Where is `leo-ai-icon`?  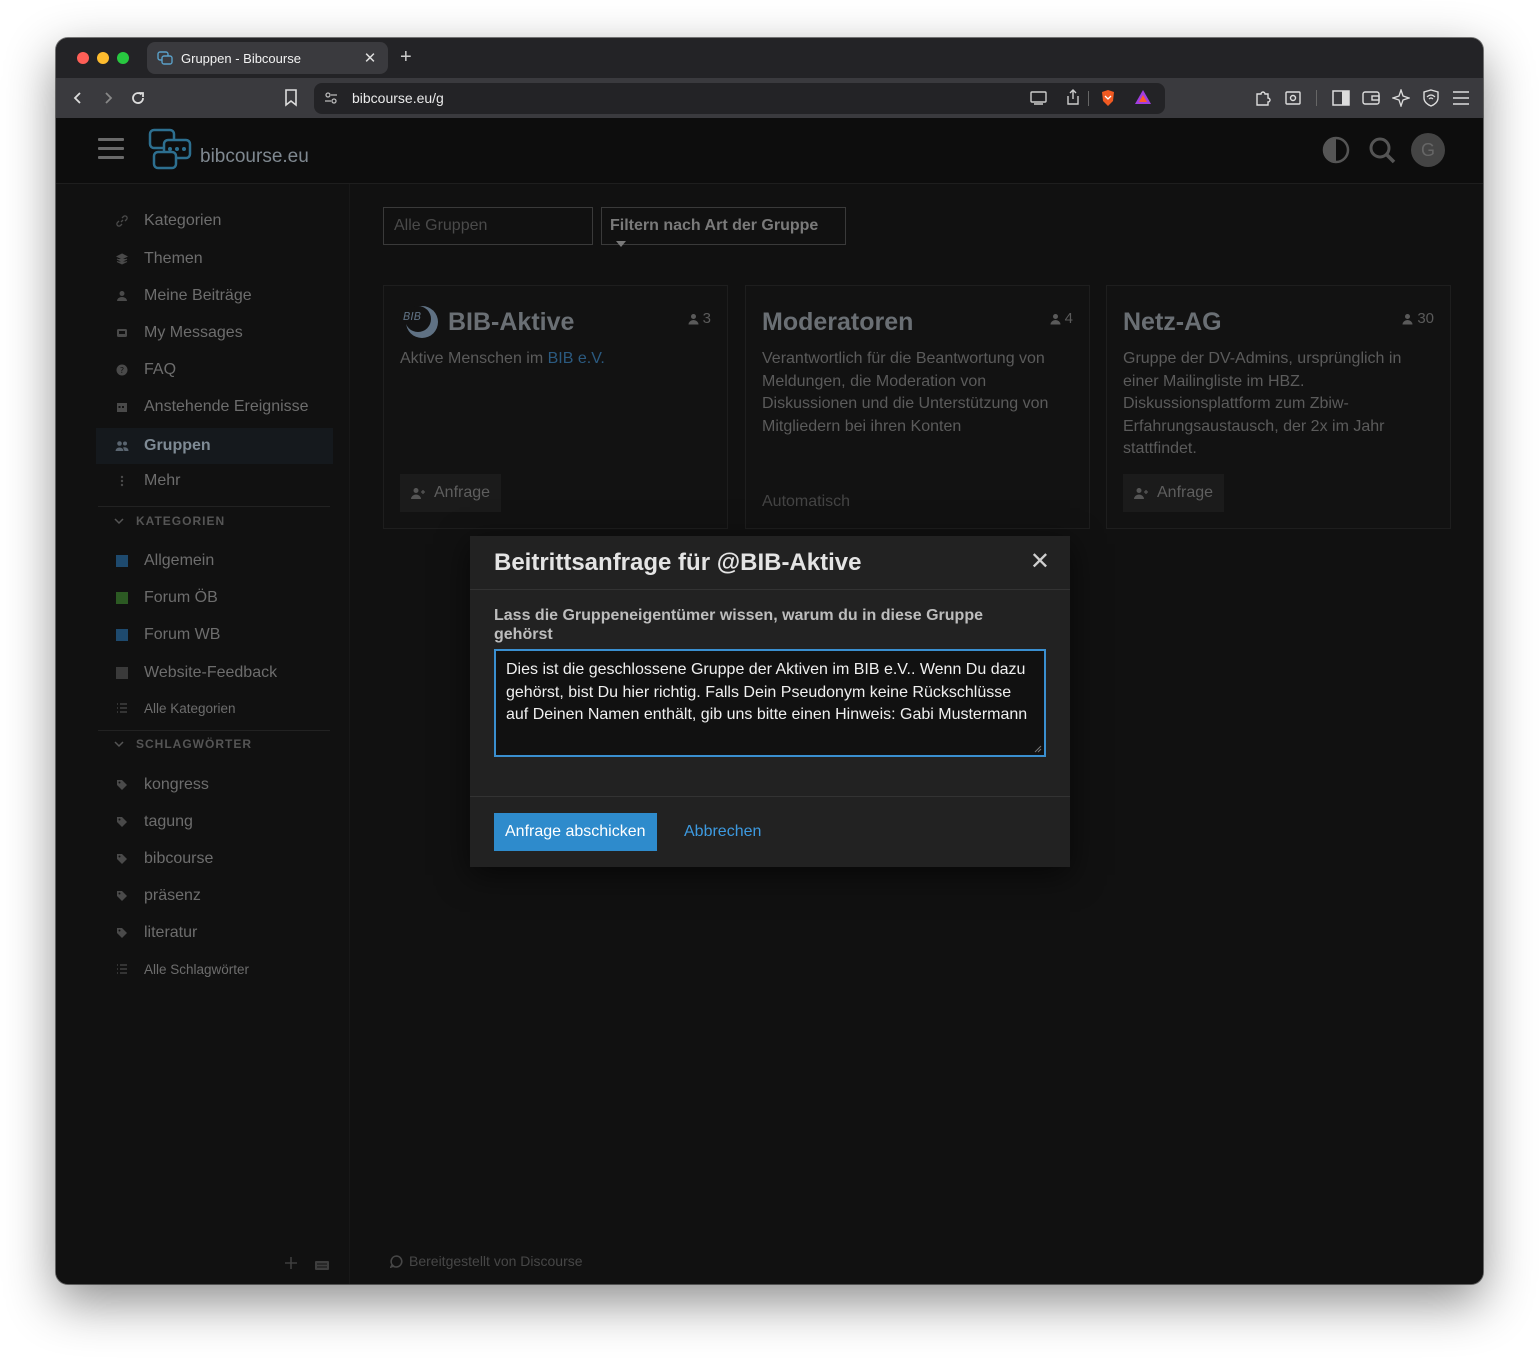
leo-ai-icon is located at coordinates (1401, 98).